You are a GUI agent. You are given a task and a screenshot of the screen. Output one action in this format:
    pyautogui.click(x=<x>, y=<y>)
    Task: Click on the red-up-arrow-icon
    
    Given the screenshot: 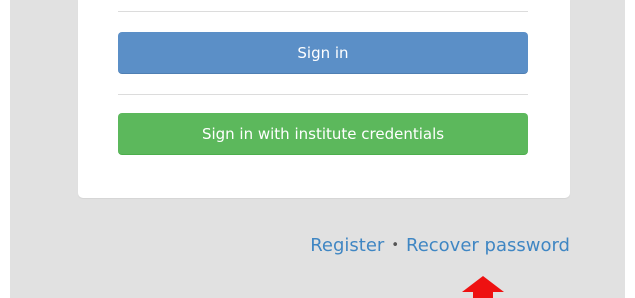 What is the action you would take?
    pyautogui.click(x=483, y=287)
    